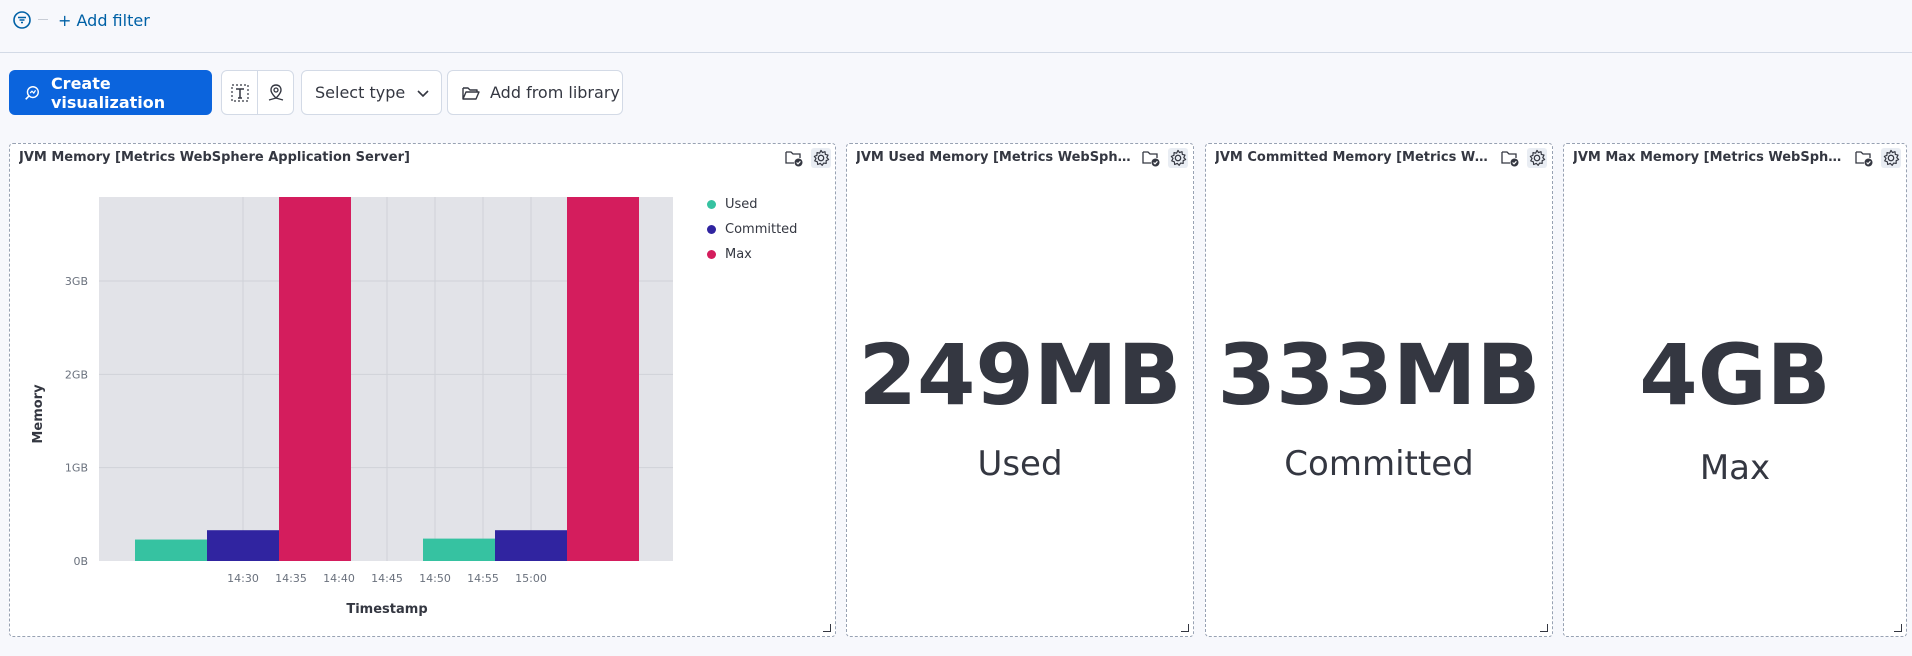 The width and height of the screenshot is (1912, 656). What do you see at coordinates (471, 93) in the screenshot?
I see `folder-open-icon` at bounding box center [471, 93].